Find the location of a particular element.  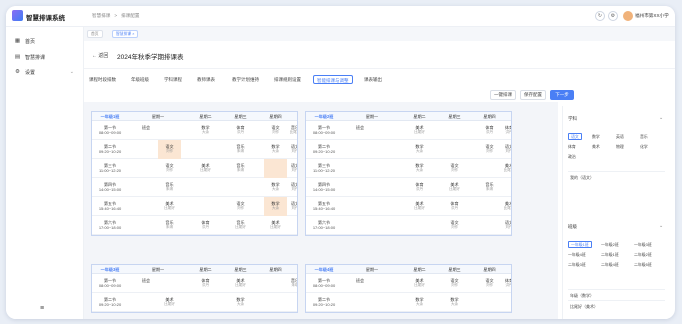

back-button: ← 返回 is located at coordinates (100, 55).